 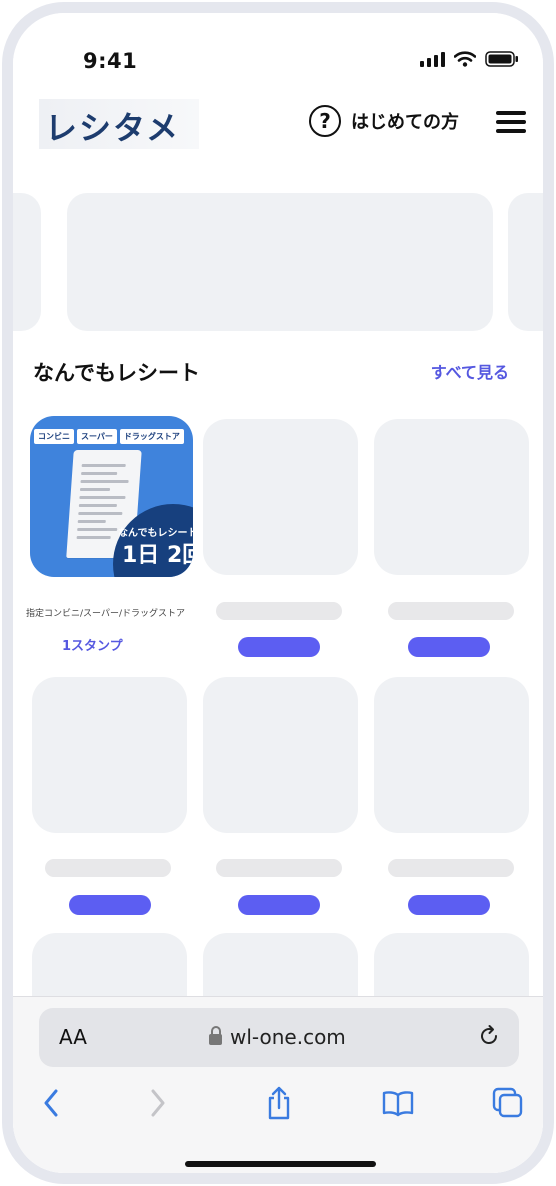 I want to click on carousel-slide-next, so click(x=525, y=262).